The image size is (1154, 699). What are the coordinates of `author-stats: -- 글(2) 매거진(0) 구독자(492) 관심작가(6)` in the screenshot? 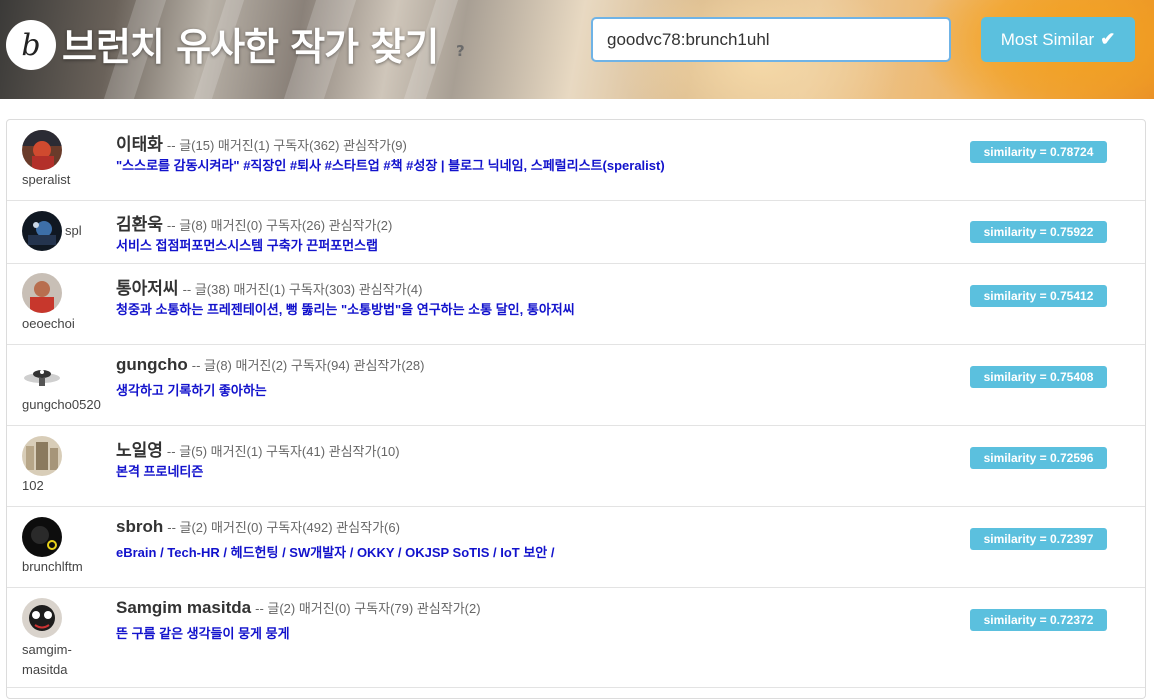 It's located at (283, 527).